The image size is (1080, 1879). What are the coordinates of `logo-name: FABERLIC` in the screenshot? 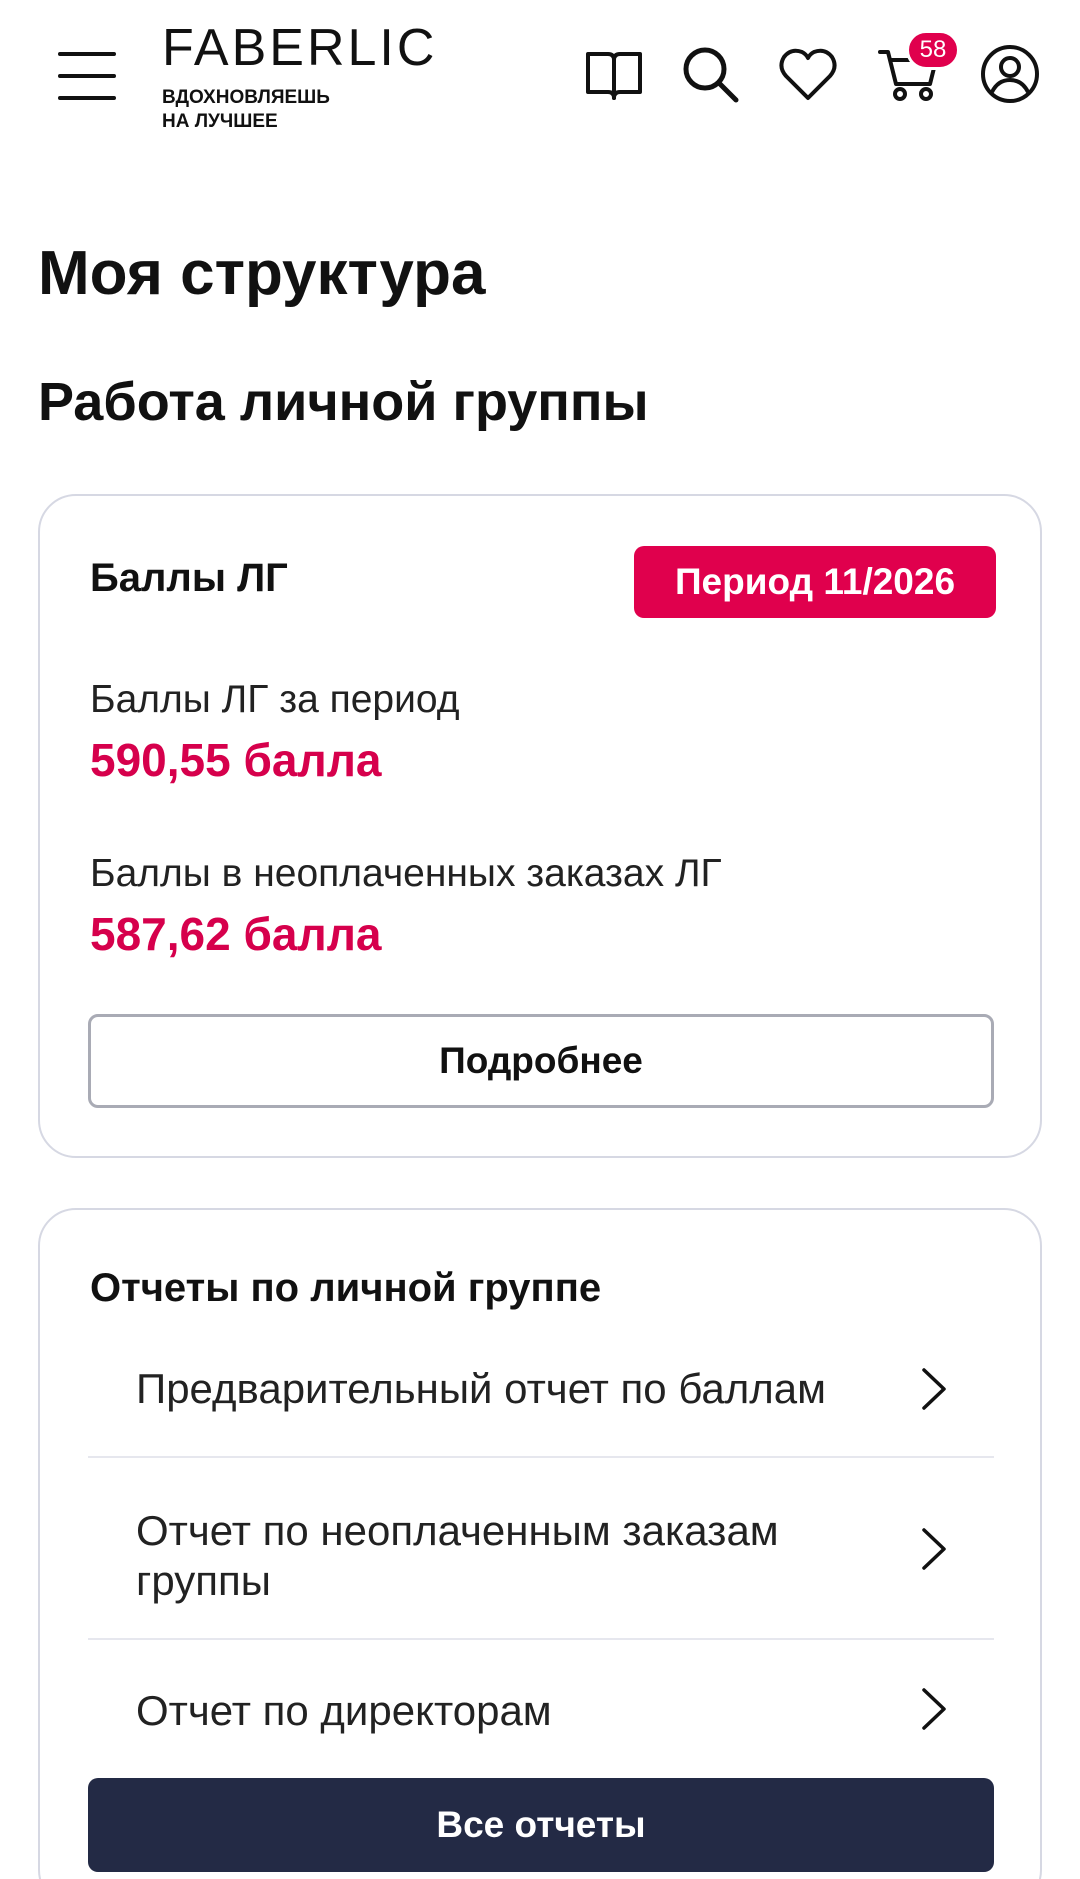 It's located at (300, 48).